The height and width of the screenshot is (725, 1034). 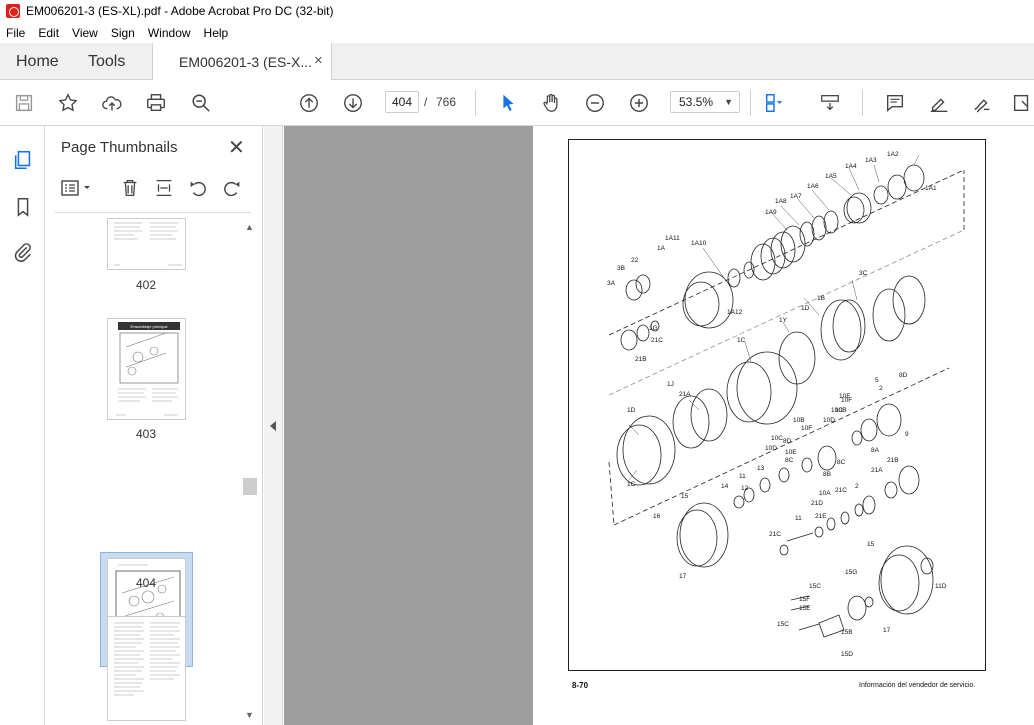 What do you see at coordinates (68, 103) in the screenshot?
I see `bookmark-star-icon` at bounding box center [68, 103].